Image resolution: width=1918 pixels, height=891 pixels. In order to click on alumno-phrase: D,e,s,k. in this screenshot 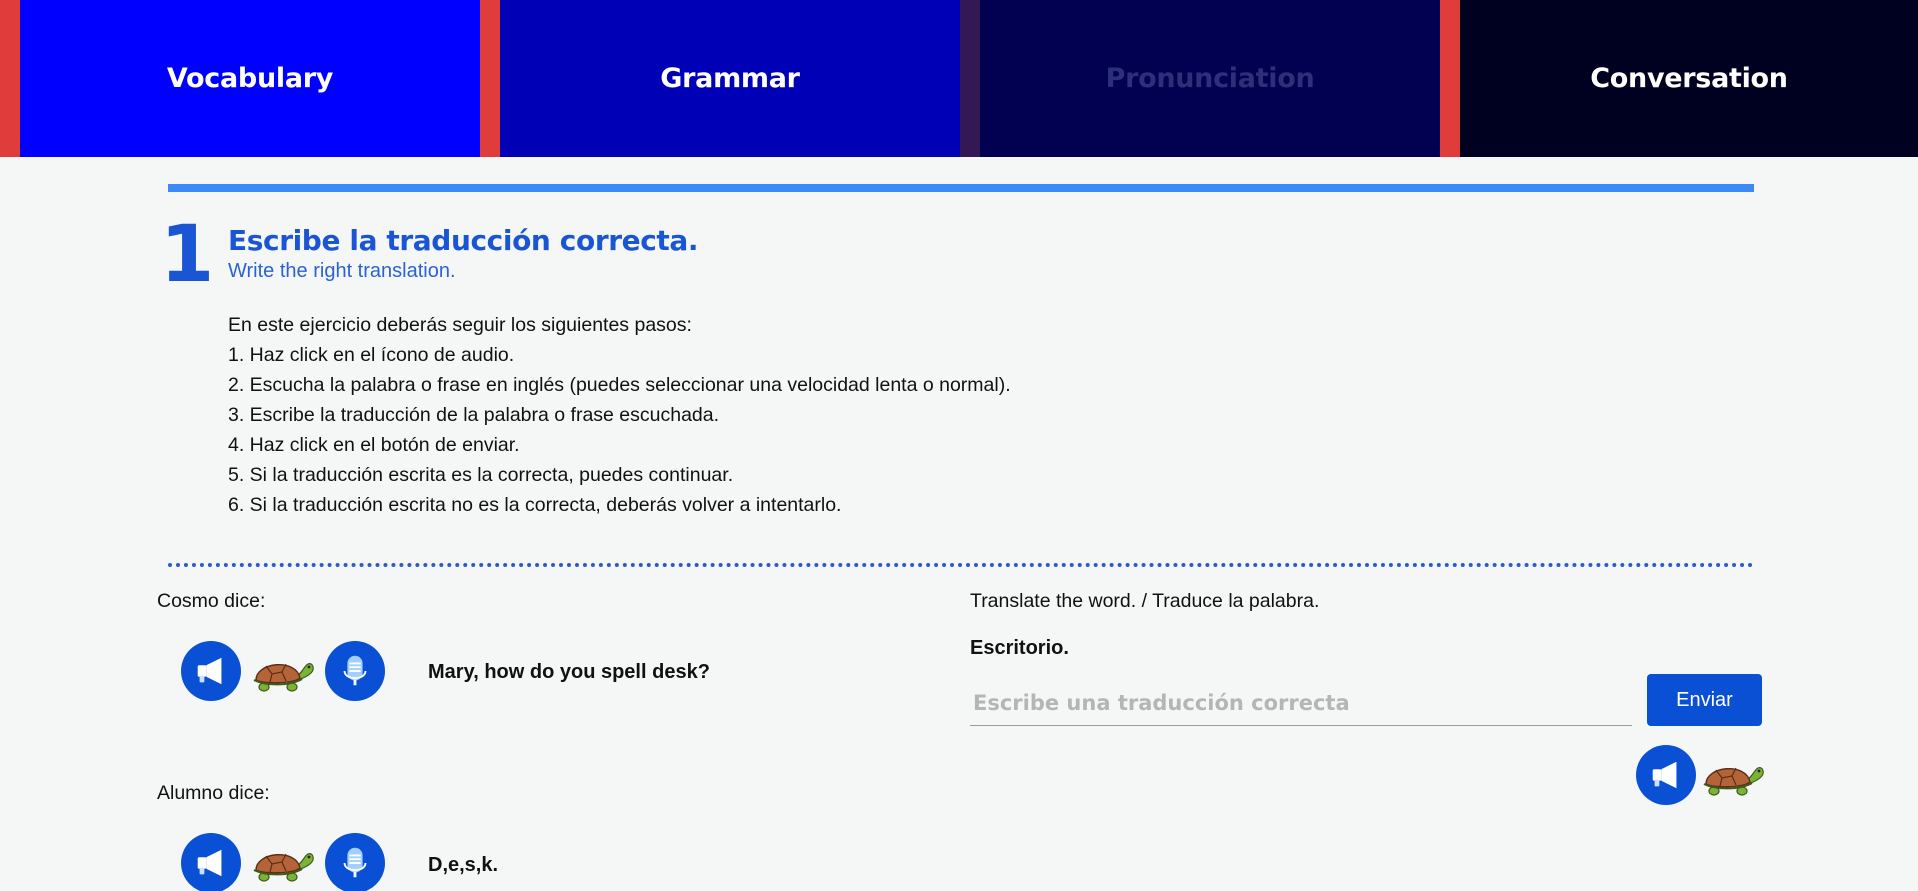, I will do `click(463, 865)`.